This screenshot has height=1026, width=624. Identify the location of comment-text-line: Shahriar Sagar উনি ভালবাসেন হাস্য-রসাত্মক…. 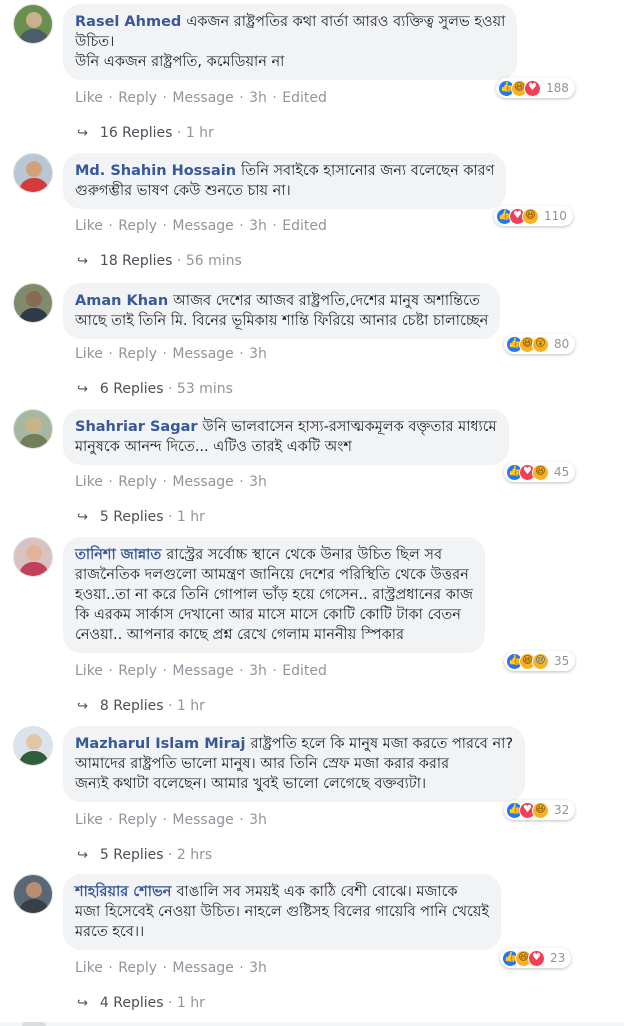
(286, 427).